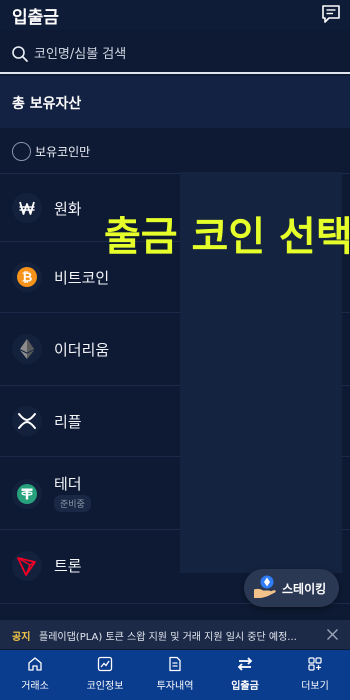 The height and width of the screenshot is (700, 350). Describe the element at coordinates (245, 686) in the screenshot. I see `nav-label: 입출금` at that location.